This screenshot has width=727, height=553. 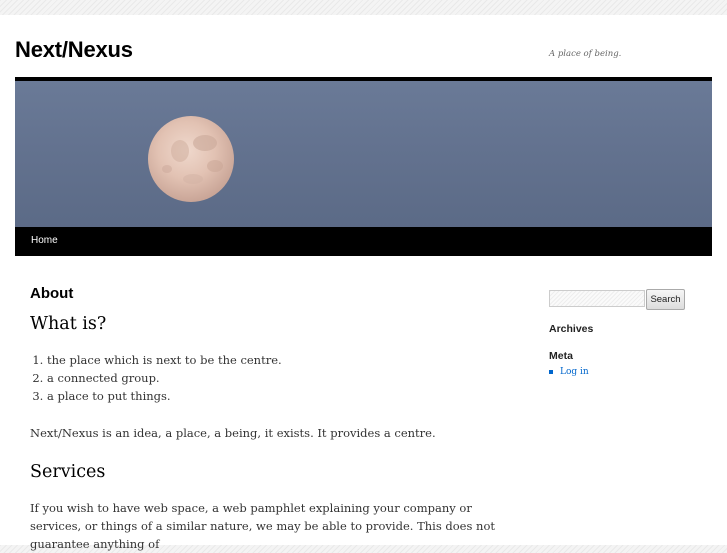 I want to click on moon-image, so click(x=191, y=159).